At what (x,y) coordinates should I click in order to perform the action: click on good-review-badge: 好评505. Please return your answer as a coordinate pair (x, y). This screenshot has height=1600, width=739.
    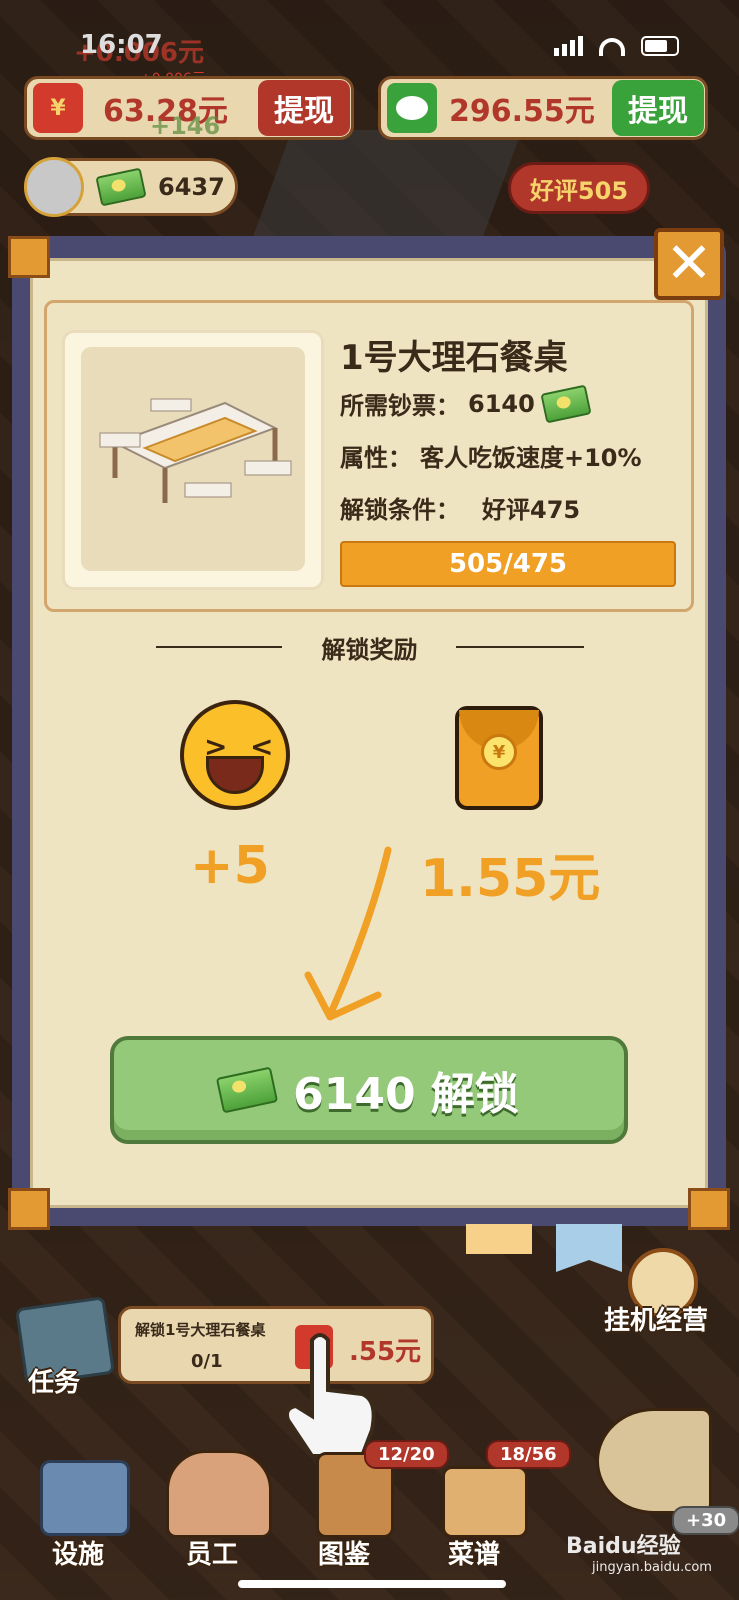
    Looking at the image, I should click on (579, 188).